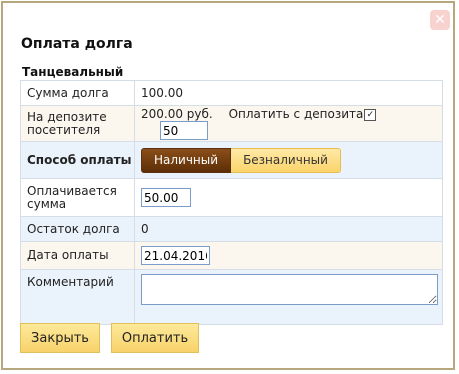 The height and width of the screenshot is (374, 459). I want to click on remainder-value: 0, so click(288, 229).